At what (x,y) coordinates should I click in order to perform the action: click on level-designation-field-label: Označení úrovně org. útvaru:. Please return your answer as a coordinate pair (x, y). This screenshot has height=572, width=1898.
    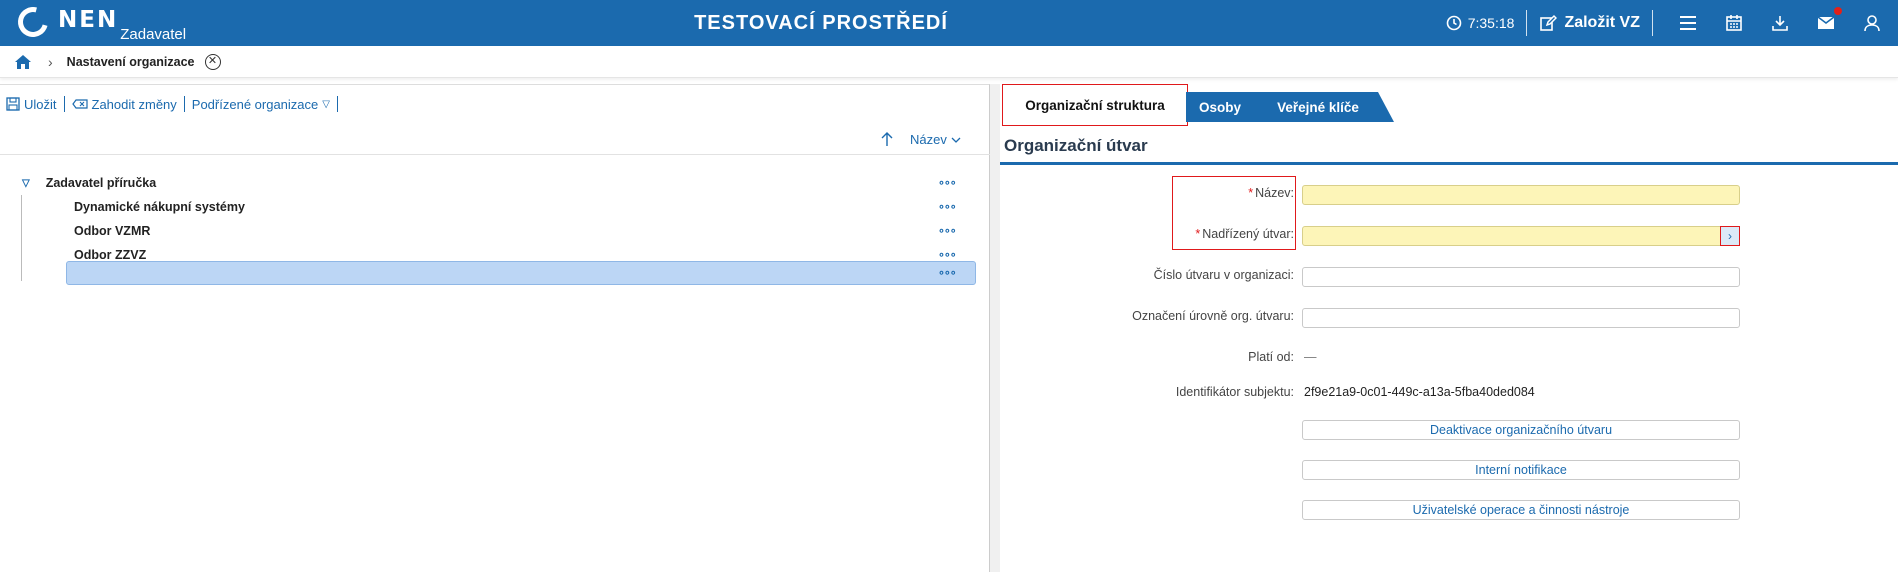
    Looking at the image, I should click on (1213, 316).